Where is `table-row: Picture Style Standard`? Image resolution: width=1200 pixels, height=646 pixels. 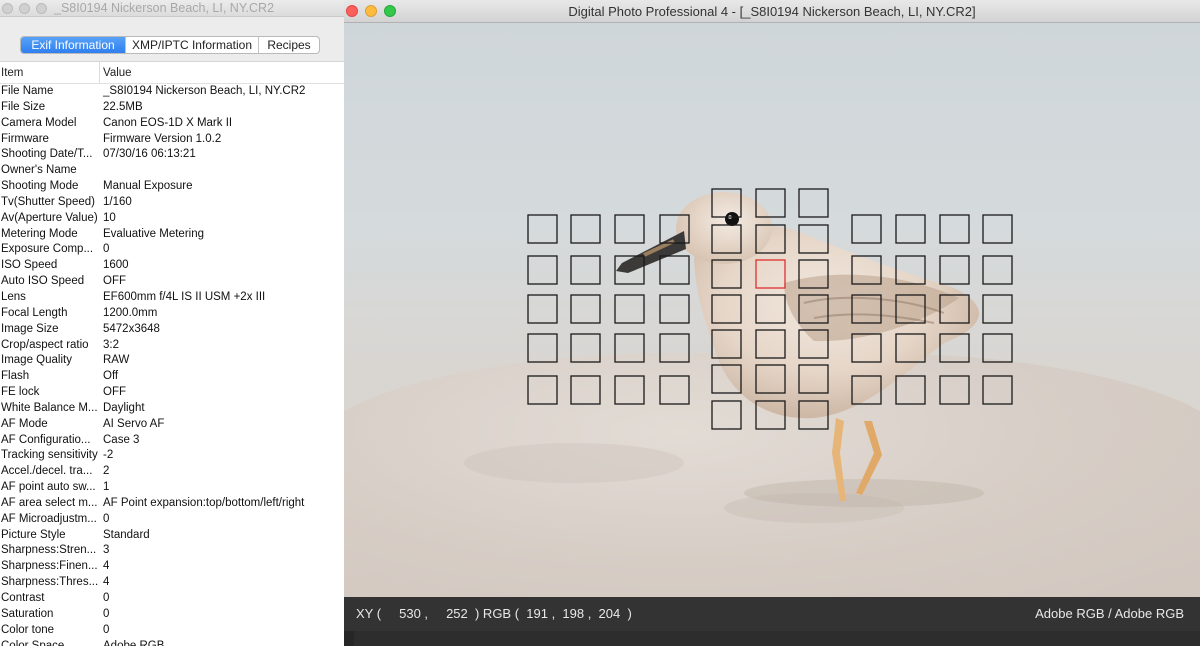
table-row: Picture Style Standard is located at coordinates (172, 536).